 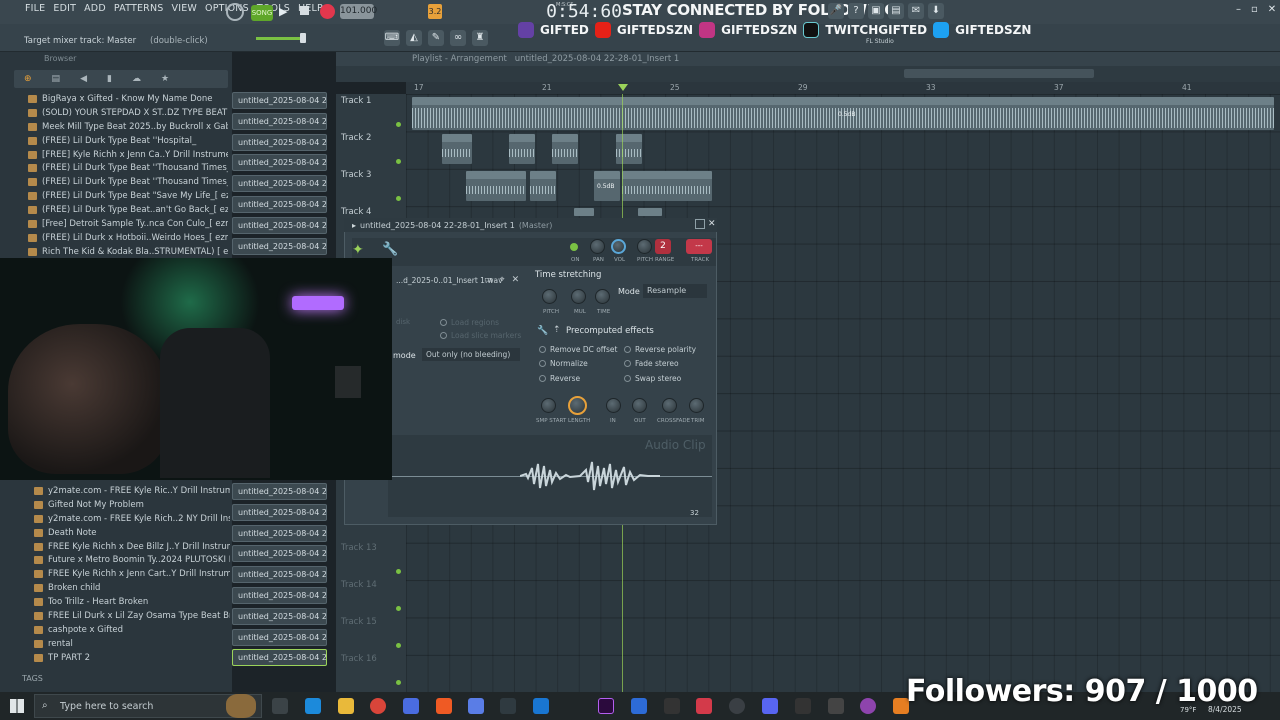 What do you see at coordinates (602, 296) in the screenshot?
I see `ts-time-knob` at bounding box center [602, 296].